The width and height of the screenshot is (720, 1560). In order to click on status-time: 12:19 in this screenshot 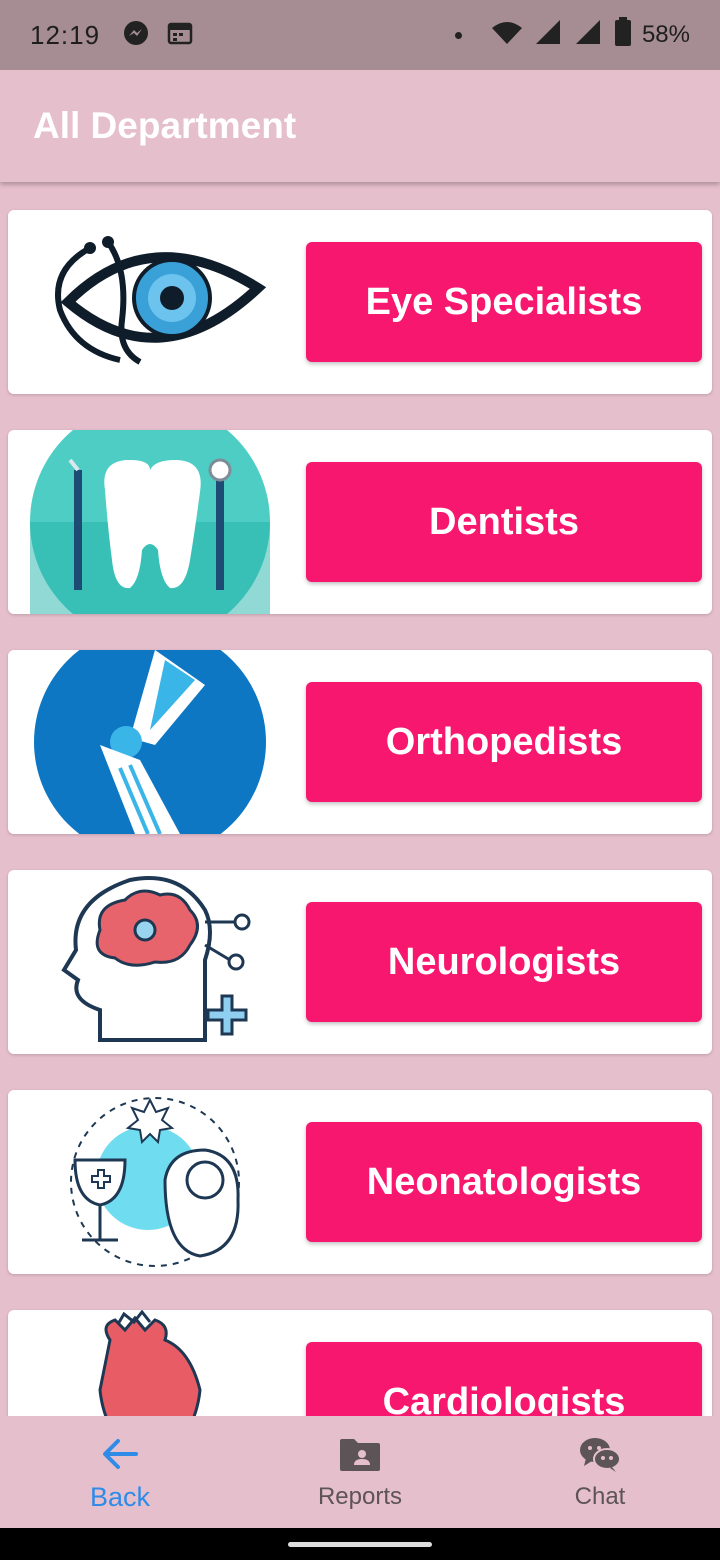, I will do `click(65, 34)`.